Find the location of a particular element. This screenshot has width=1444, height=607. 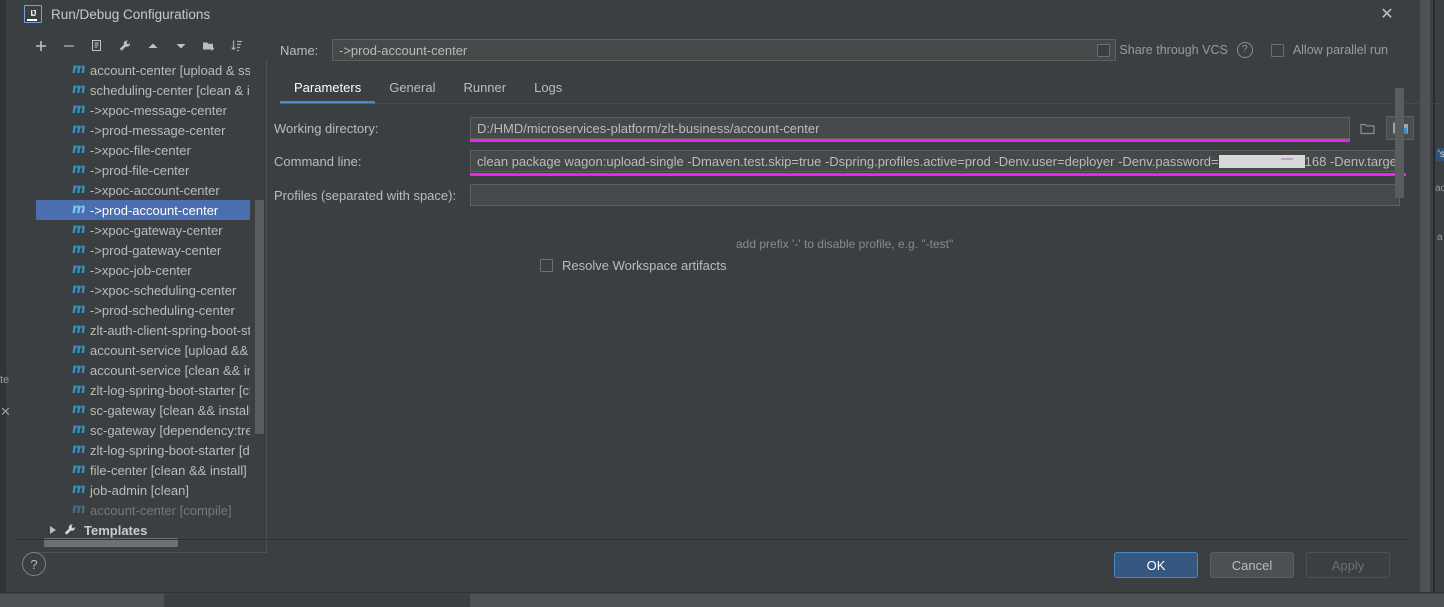

sidebar-item-9: m ->prod-gateway-center is located at coordinates (143, 250).